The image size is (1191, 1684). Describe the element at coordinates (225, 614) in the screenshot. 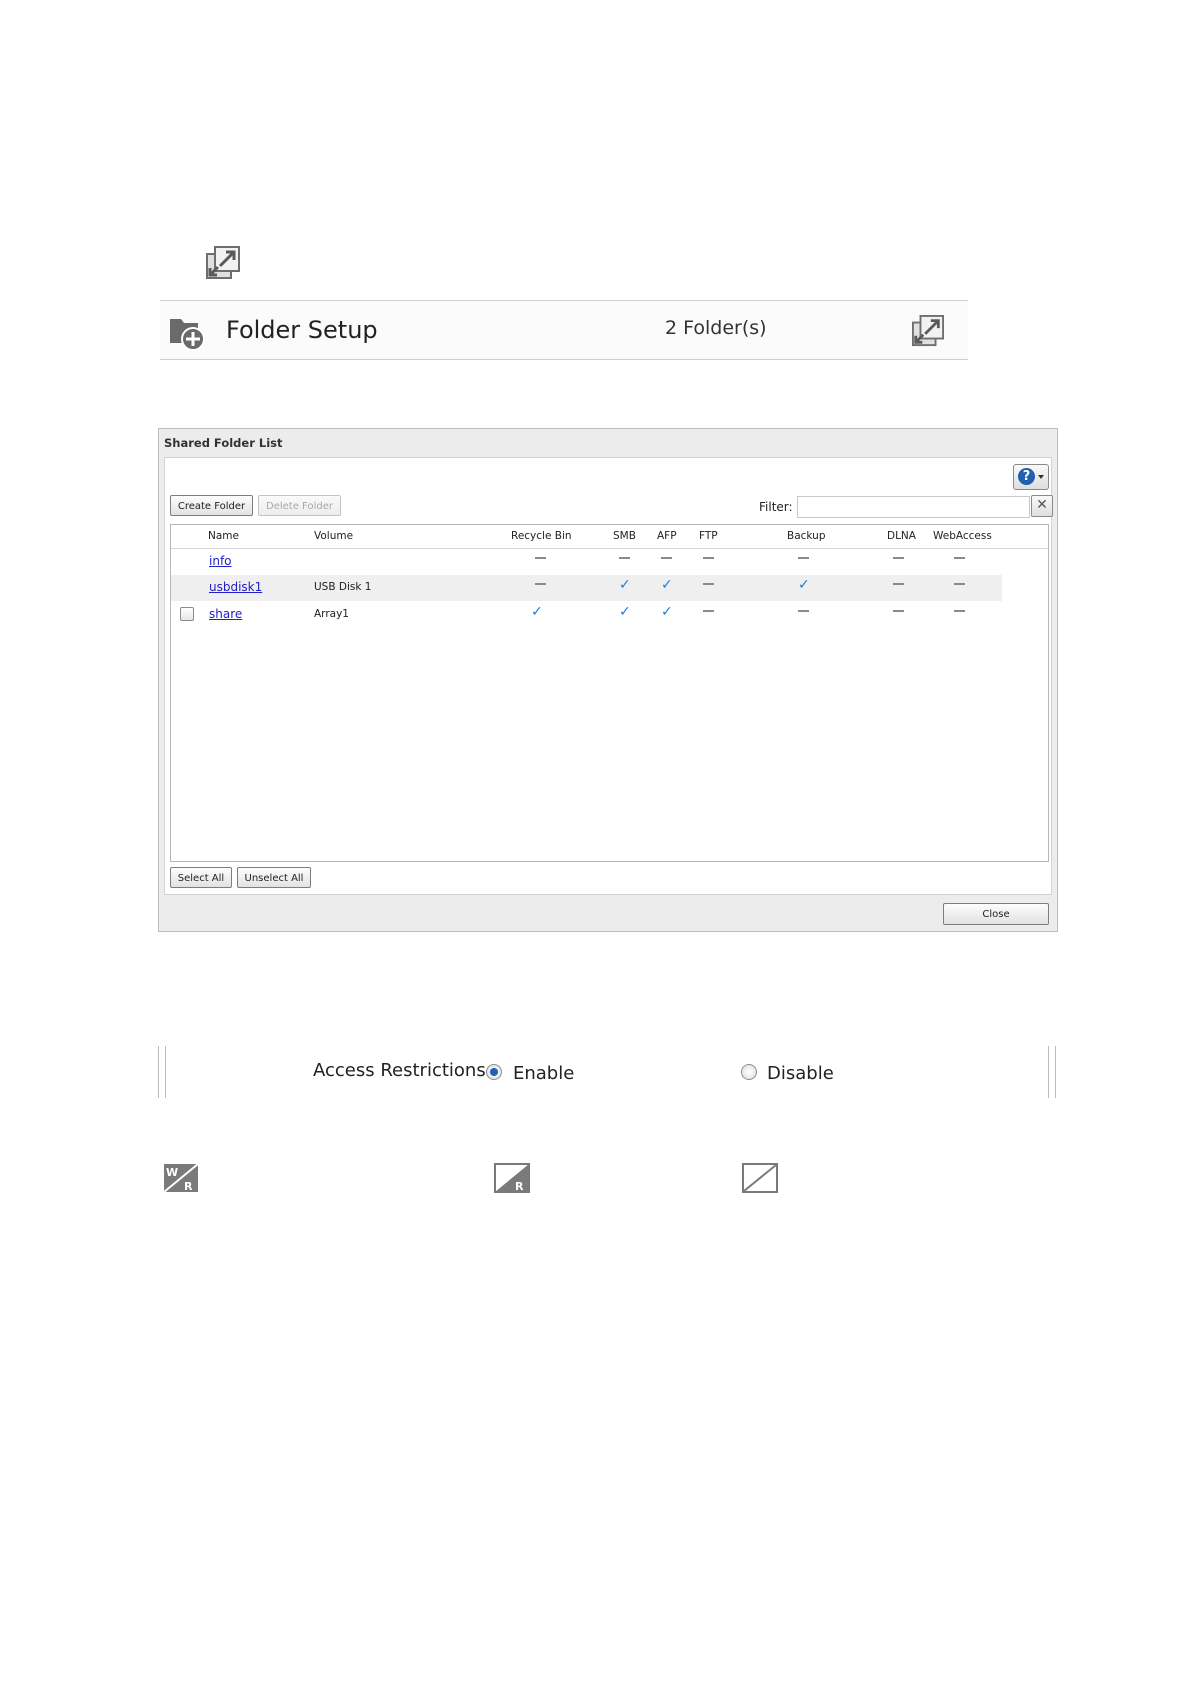

I see `folder-link: share` at that location.